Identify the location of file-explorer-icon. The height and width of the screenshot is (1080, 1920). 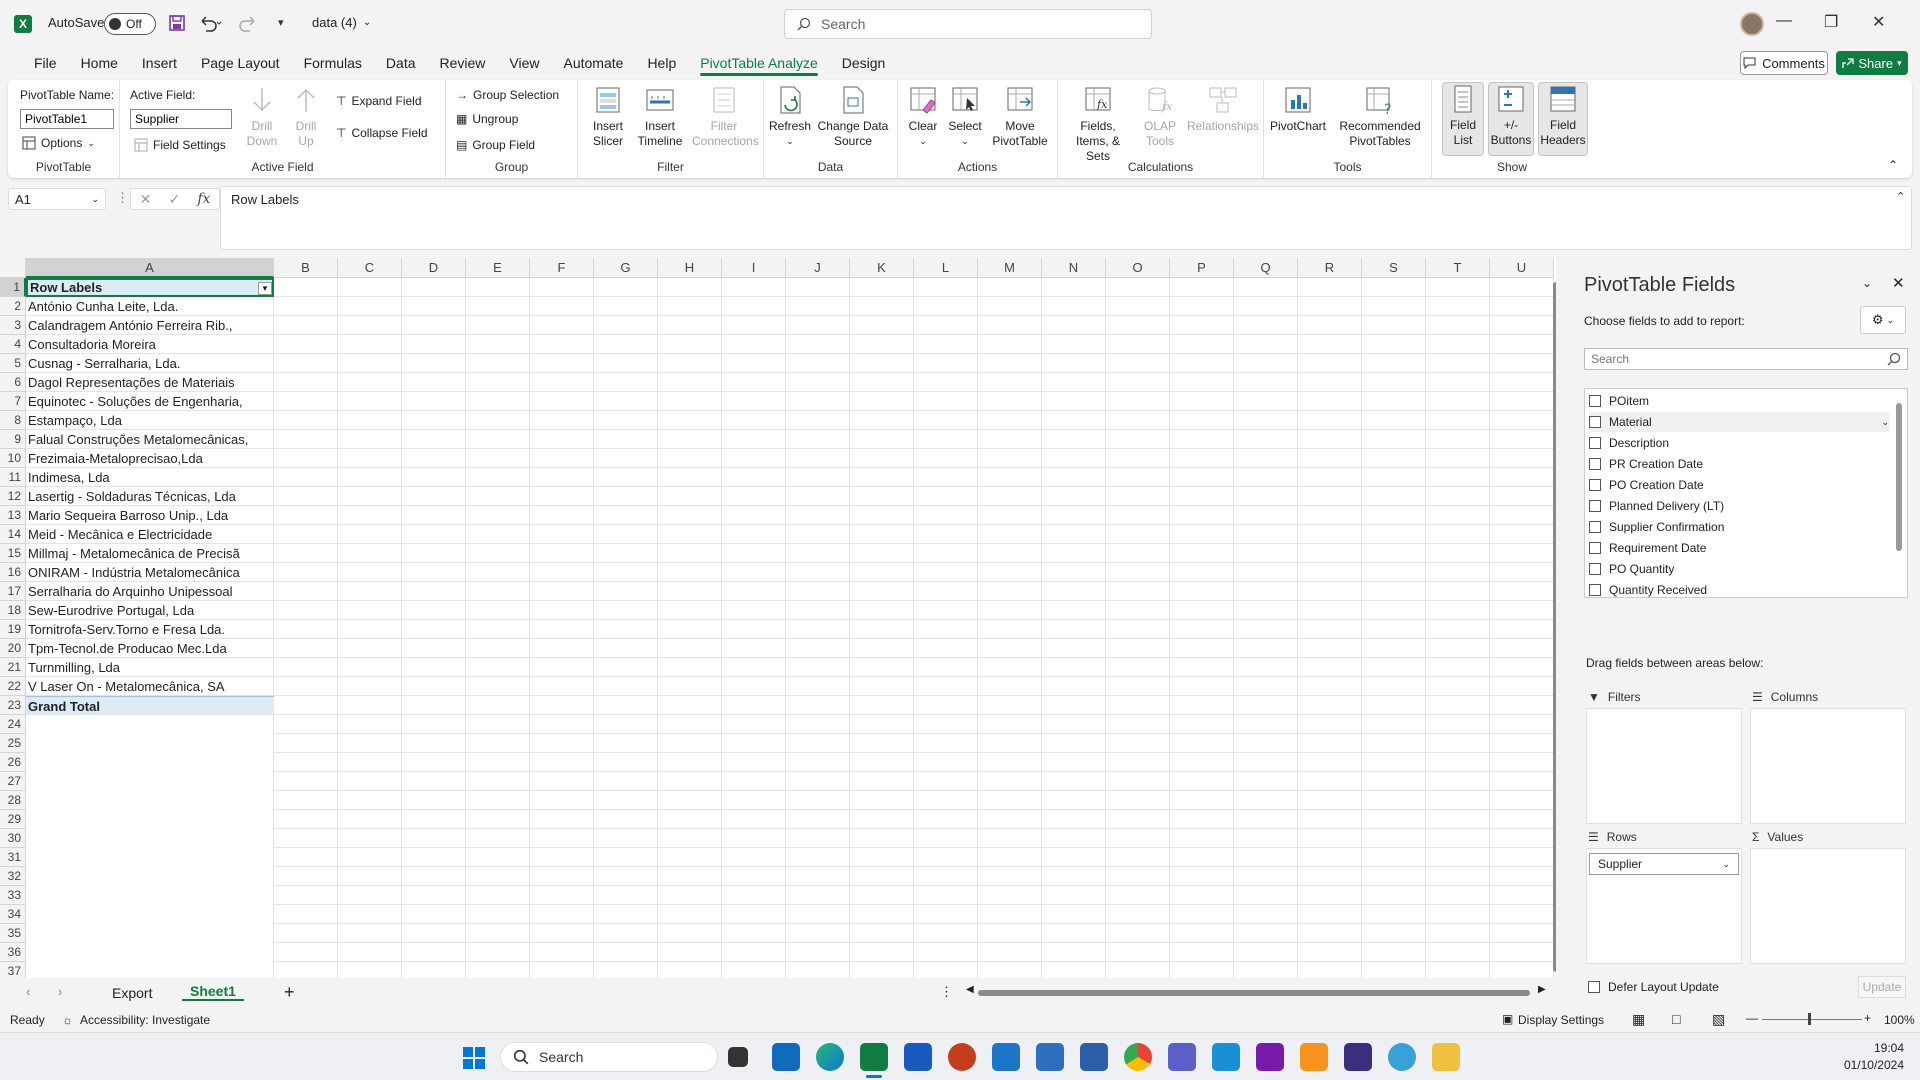
(1446, 1057).